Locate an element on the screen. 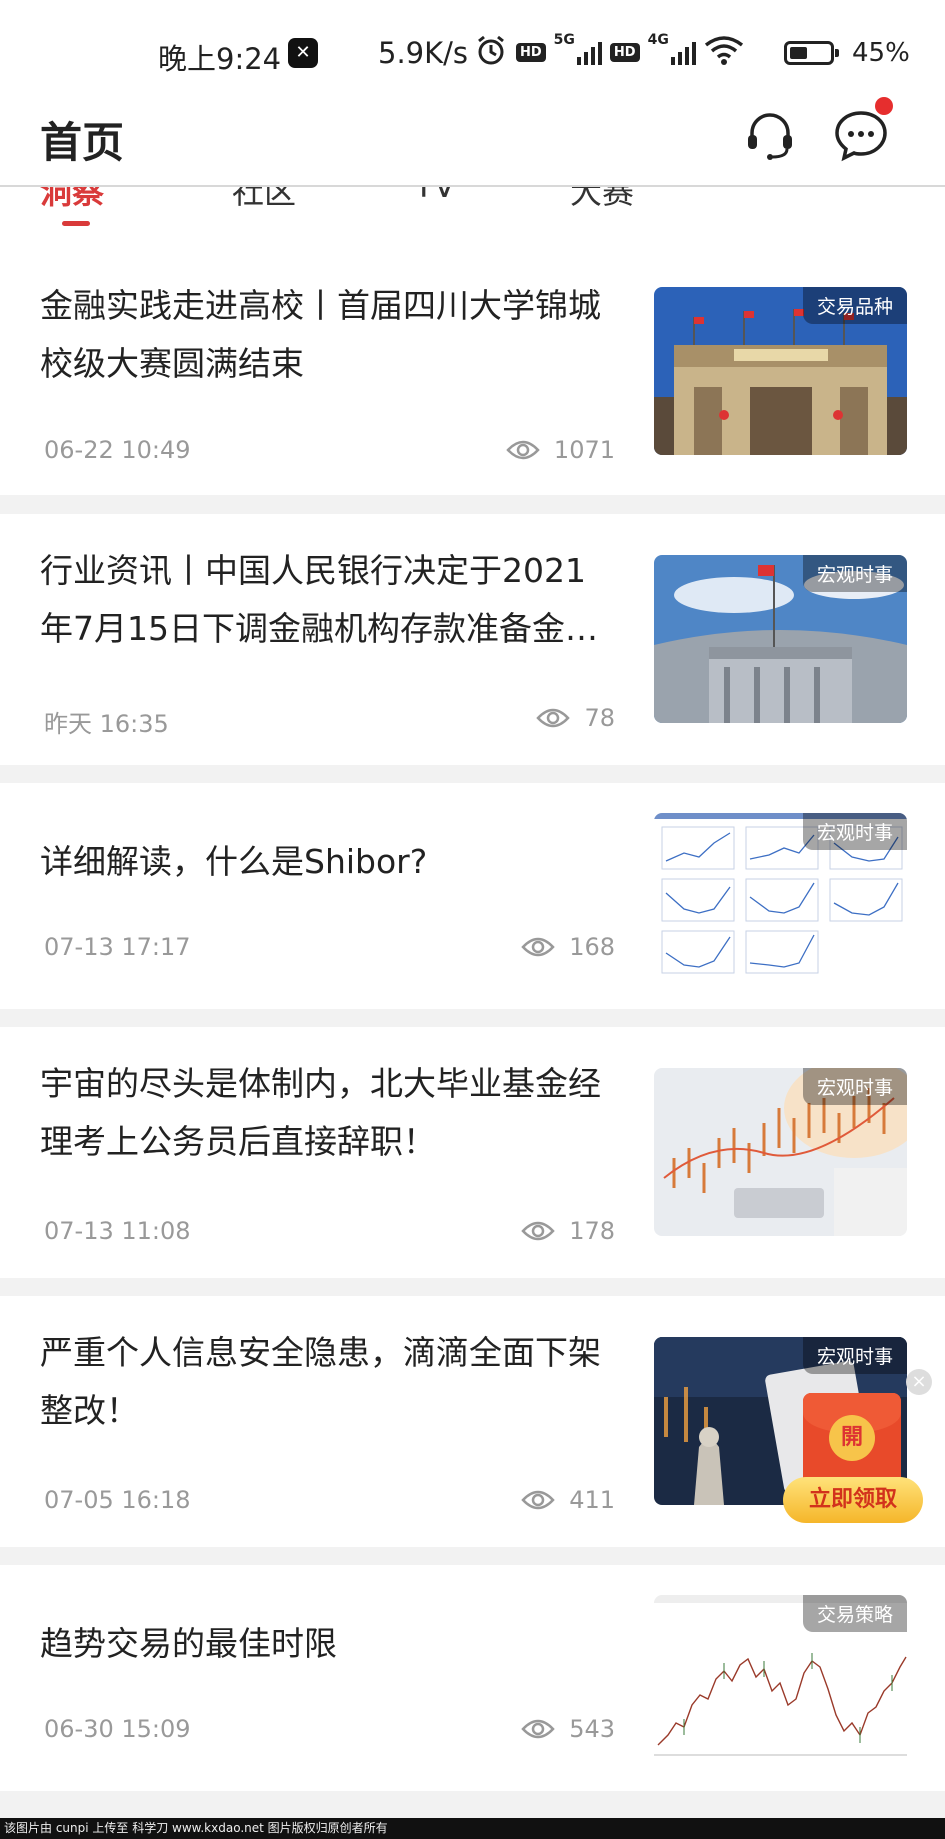 The image size is (945, 1839). article-title: 严重个人信息安全隐患，滴滴全面下架整改！ is located at coordinates (320, 1381).